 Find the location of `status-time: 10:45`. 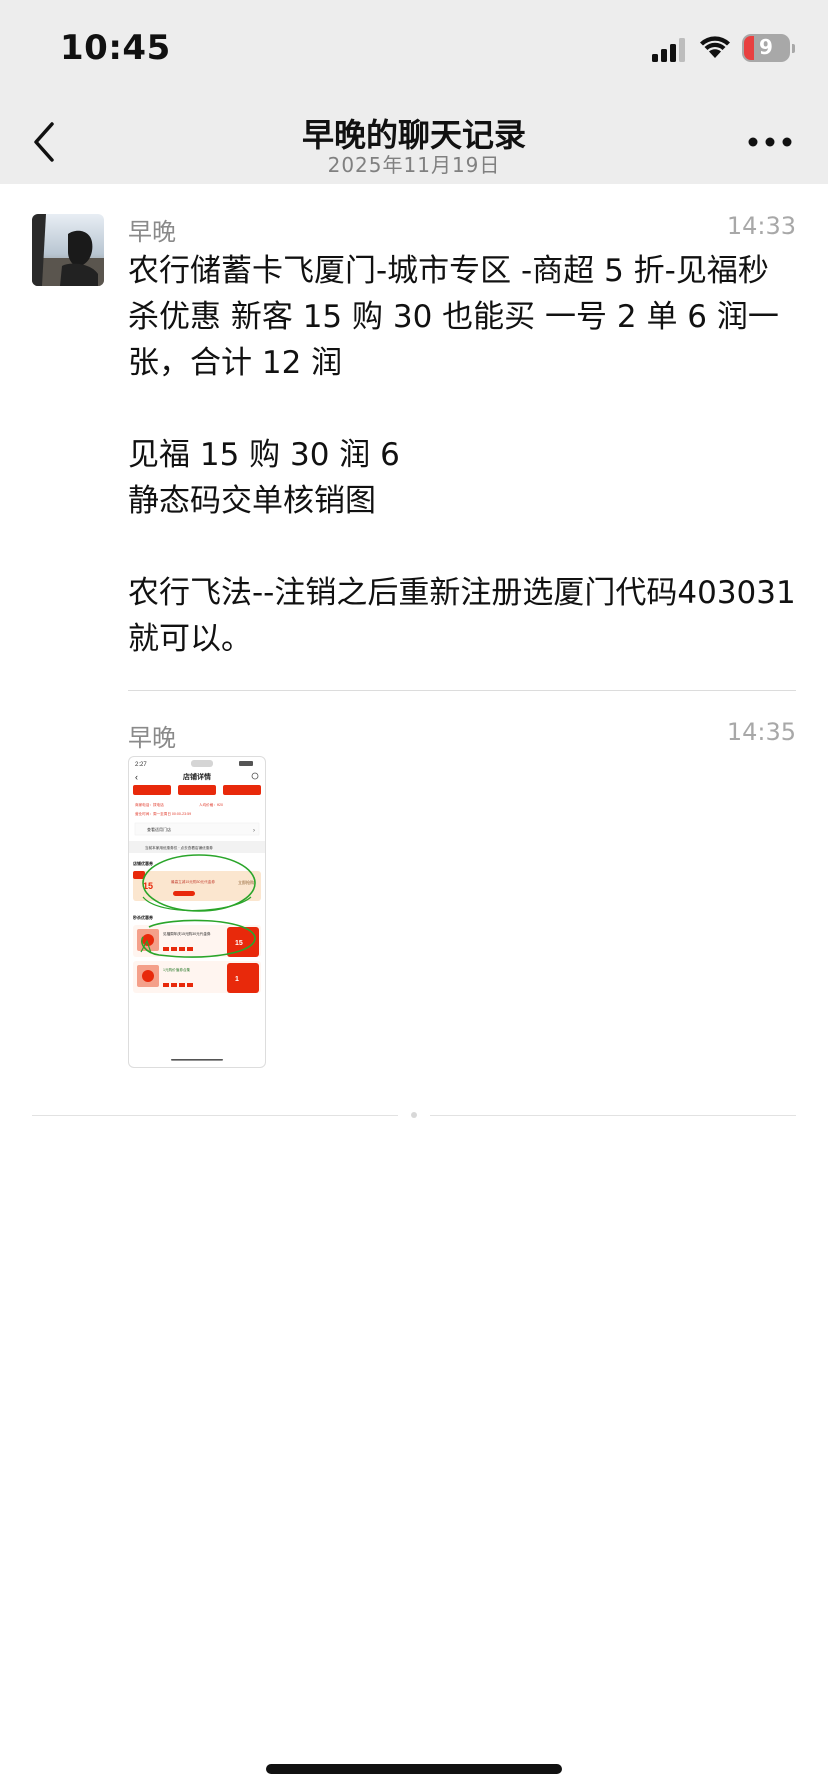

status-time: 10:45 is located at coordinates (115, 48).